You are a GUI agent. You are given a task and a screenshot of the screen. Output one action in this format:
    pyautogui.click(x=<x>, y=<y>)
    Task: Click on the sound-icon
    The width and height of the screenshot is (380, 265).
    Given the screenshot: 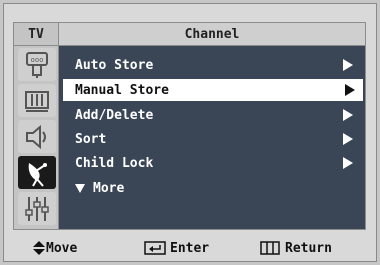 What is the action you would take?
    pyautogui.click(x=37, y=101)
    